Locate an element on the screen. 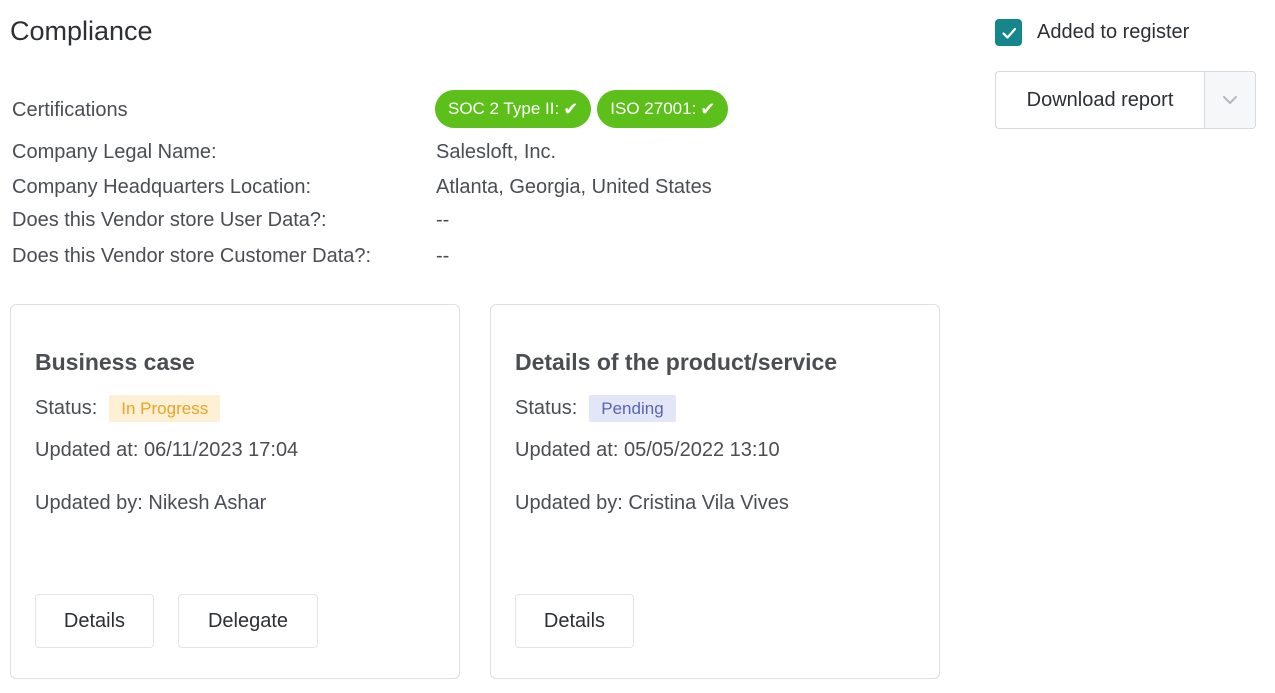  certification-name: ISO 27001: is located at coordinates (653, 108).